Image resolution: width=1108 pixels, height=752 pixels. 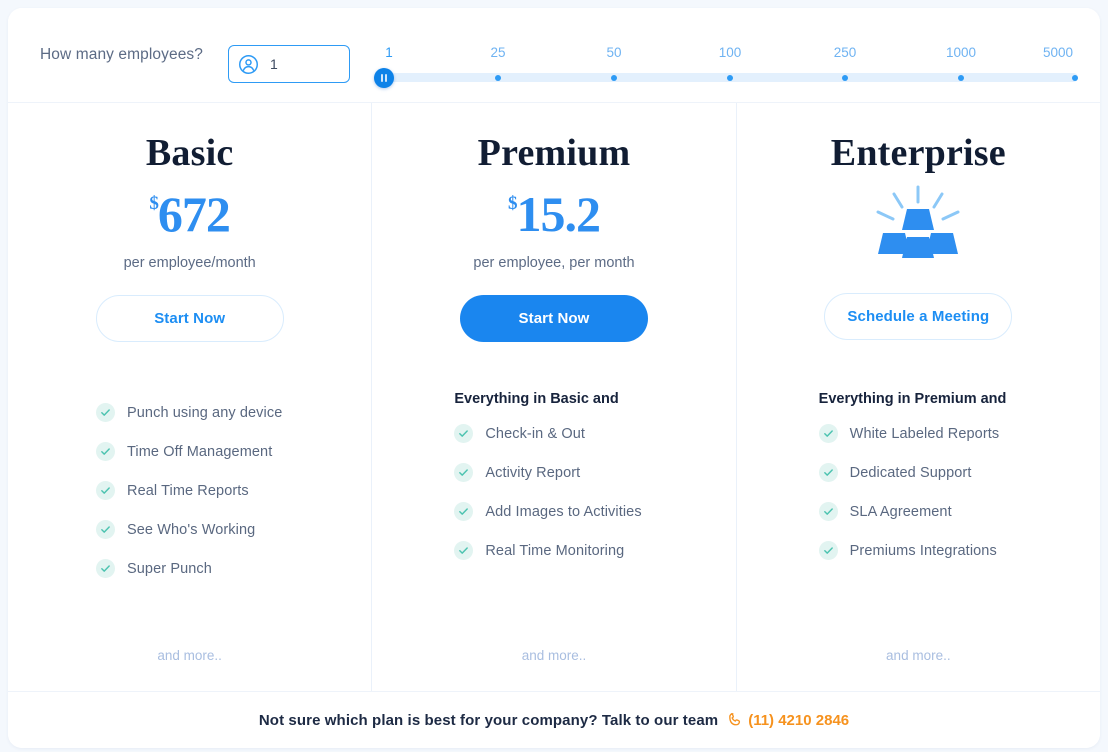 I want to click on slider-label-50: 50, so click(x=614, y=52).